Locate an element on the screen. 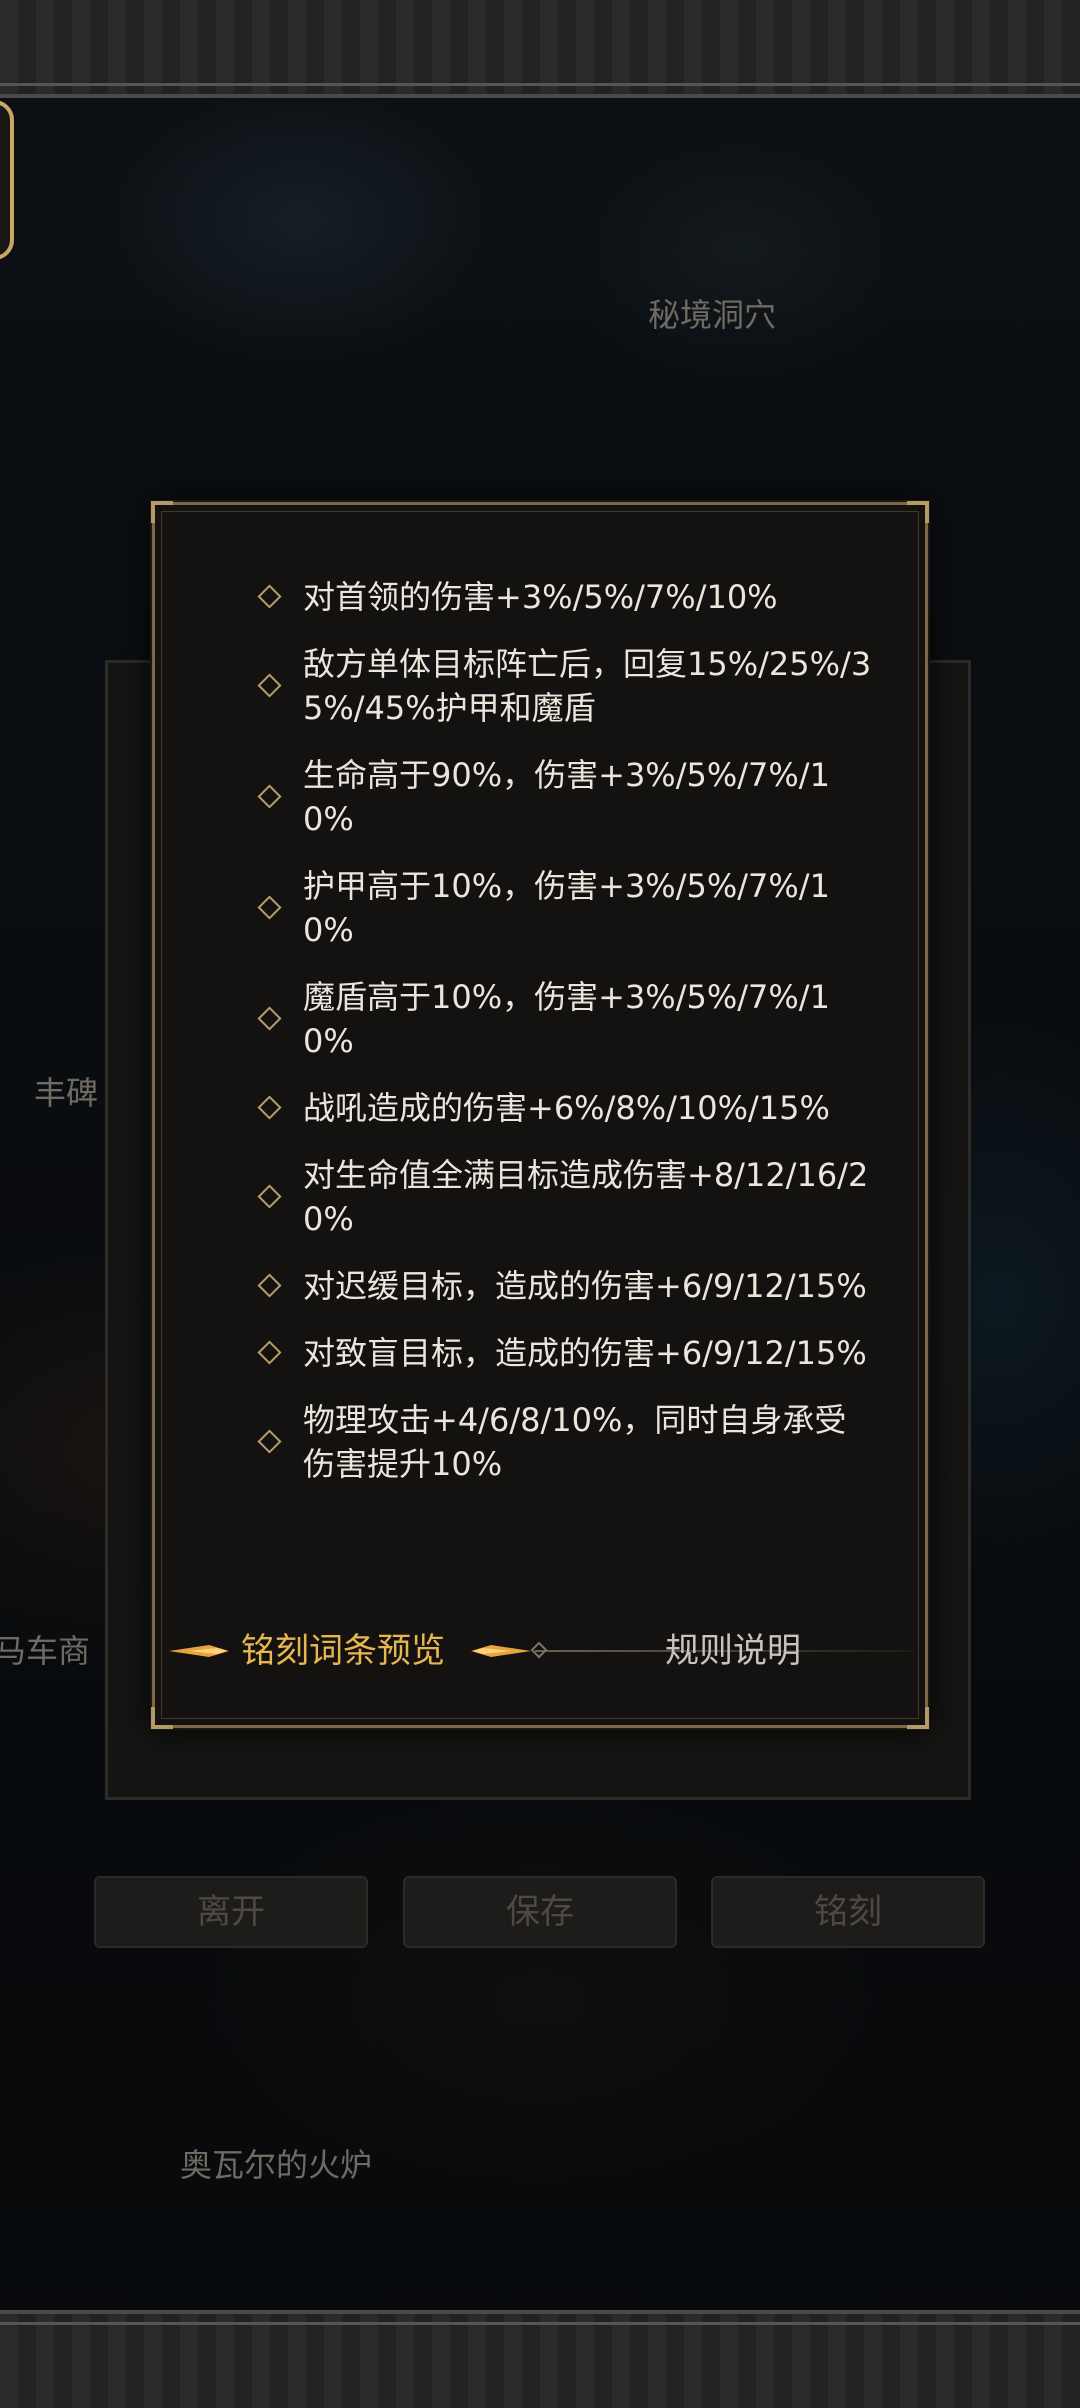 Image resolution: width=1080 pixels, height=2408 pixels. entry-text: 物理攻击+4/6/8/10%，同时自身承受伤害提升10% is located at coordinates (575, 1442).